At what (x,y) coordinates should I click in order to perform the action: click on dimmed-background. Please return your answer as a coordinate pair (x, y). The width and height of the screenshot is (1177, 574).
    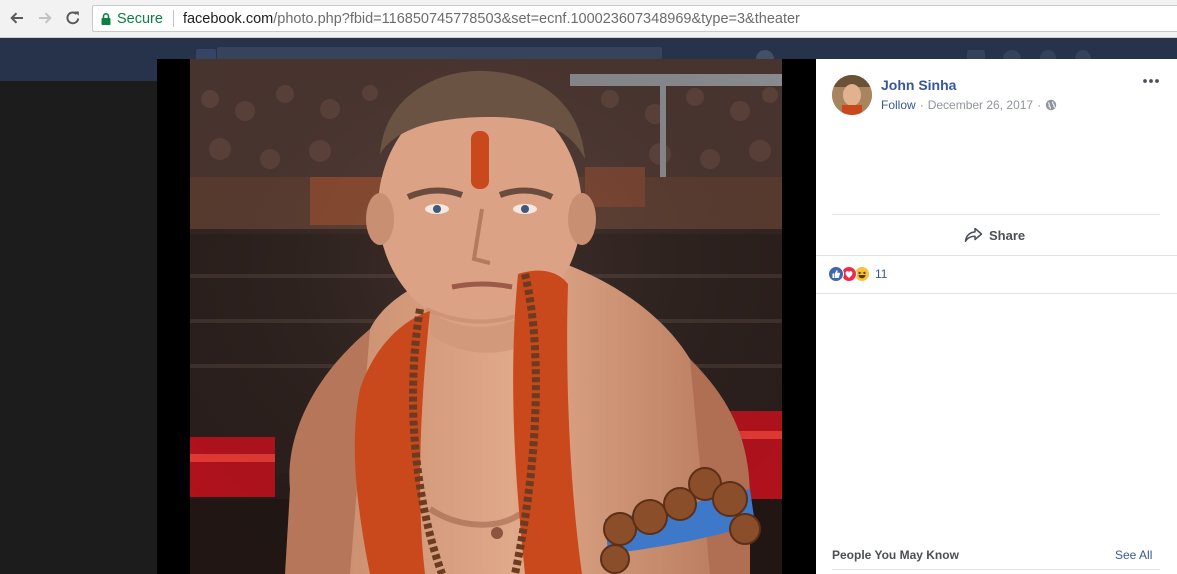
    Looking at the image, I should click on (78, 327).